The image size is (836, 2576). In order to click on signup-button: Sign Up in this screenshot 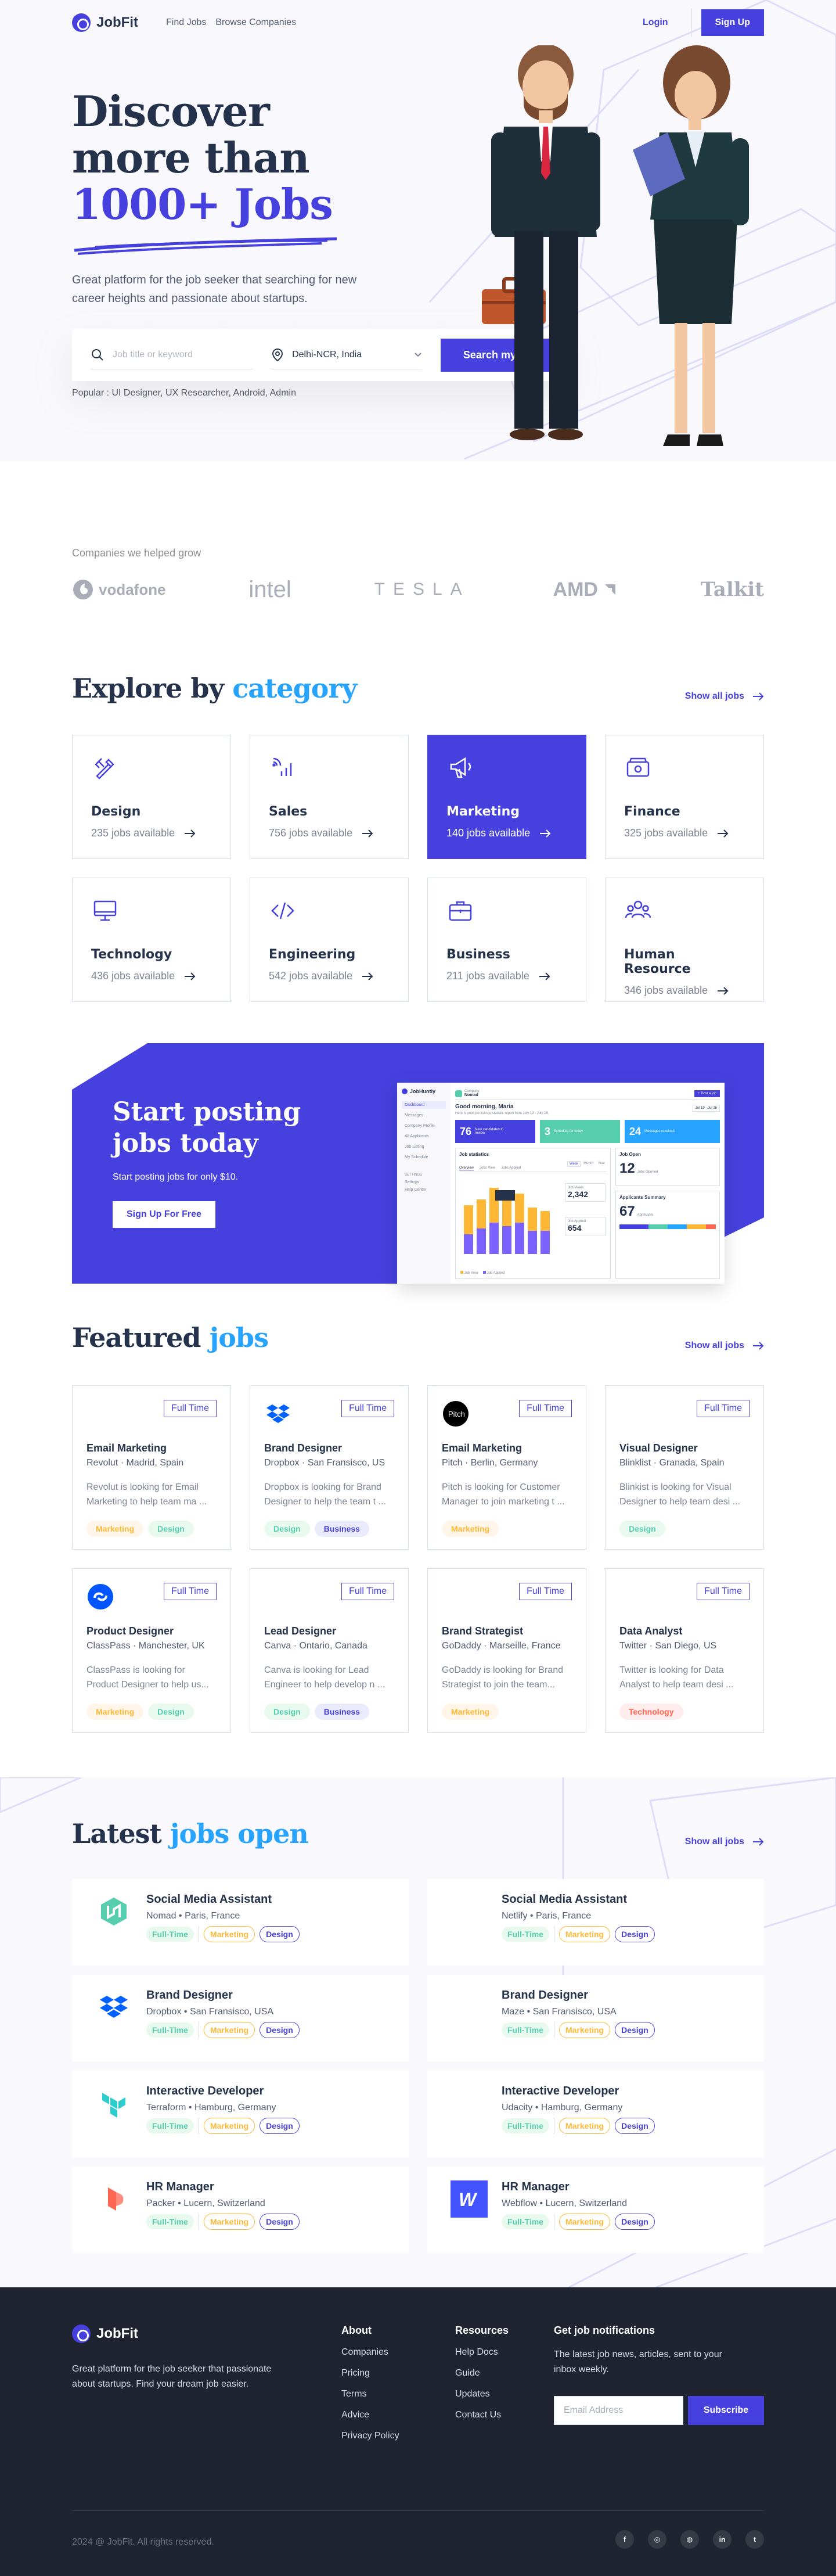, I will do `click(733, 22)`.